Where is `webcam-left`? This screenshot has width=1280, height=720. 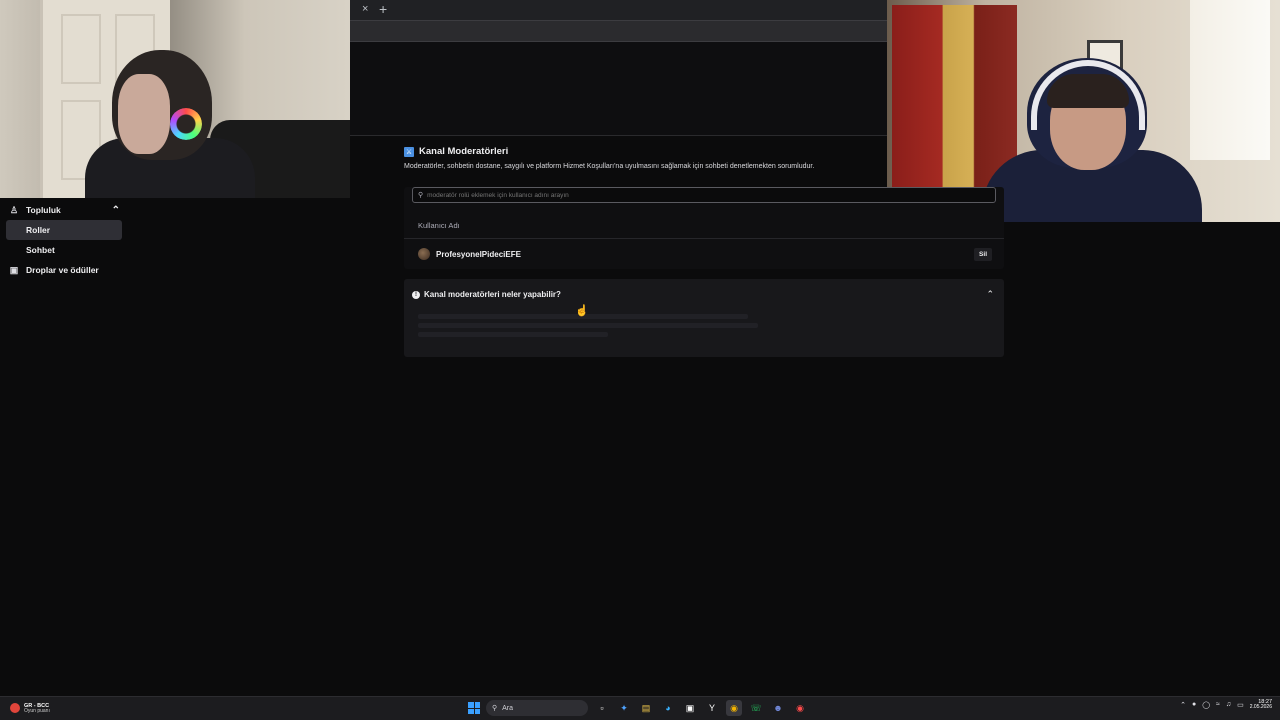 webcam-left is located at coordinates (175, 99).